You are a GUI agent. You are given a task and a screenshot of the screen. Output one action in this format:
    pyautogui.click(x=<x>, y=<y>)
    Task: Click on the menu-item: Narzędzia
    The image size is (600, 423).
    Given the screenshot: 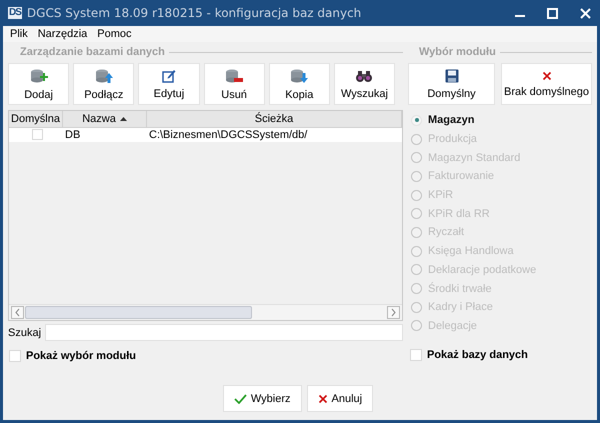 What is the action you would take?
    pyautogui.click(x=62, y=34)
    